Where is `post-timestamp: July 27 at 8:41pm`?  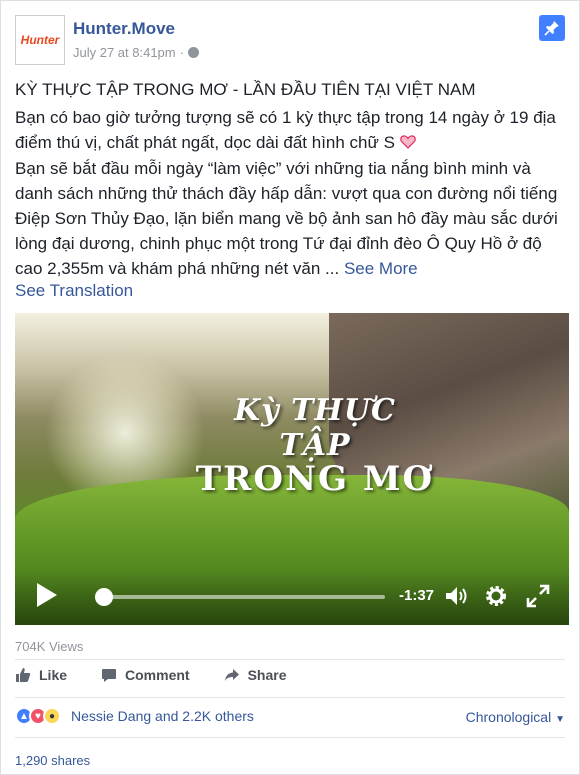
post-timestamp: July 27 at 8:41pm is located at coordinates (124, 52).